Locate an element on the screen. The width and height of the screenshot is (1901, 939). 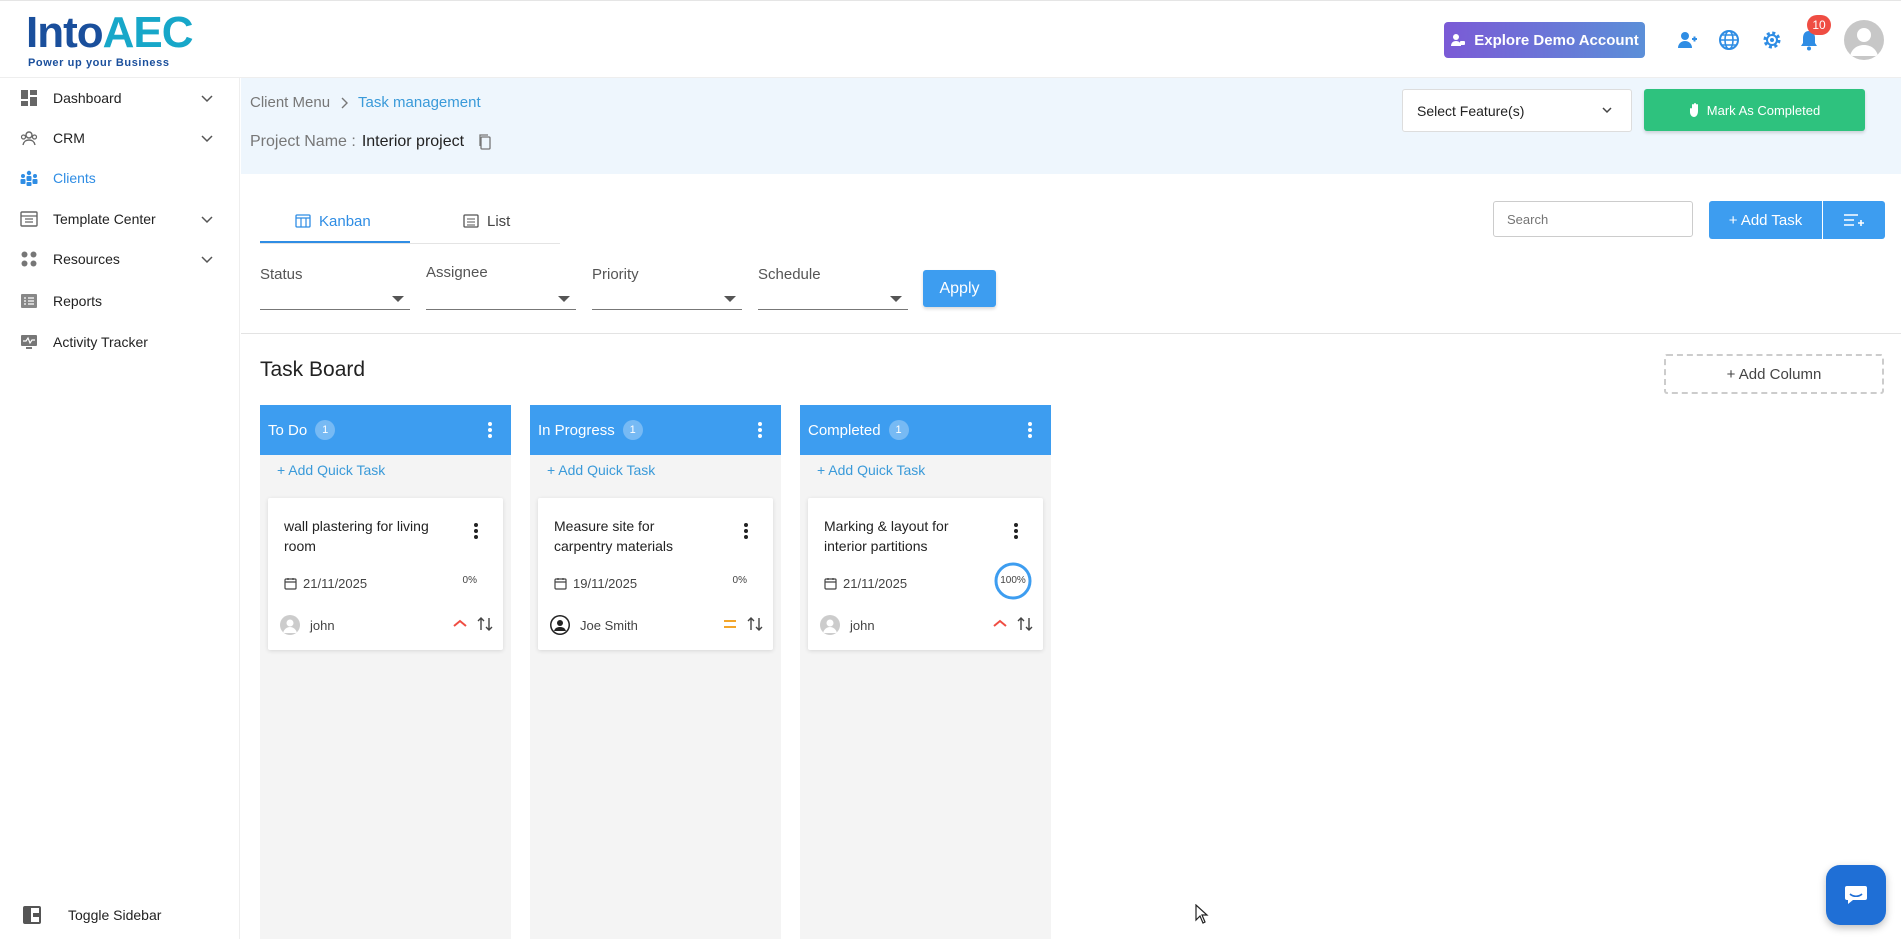
sidebar-label: Clients is located at coordinates (74, 178).